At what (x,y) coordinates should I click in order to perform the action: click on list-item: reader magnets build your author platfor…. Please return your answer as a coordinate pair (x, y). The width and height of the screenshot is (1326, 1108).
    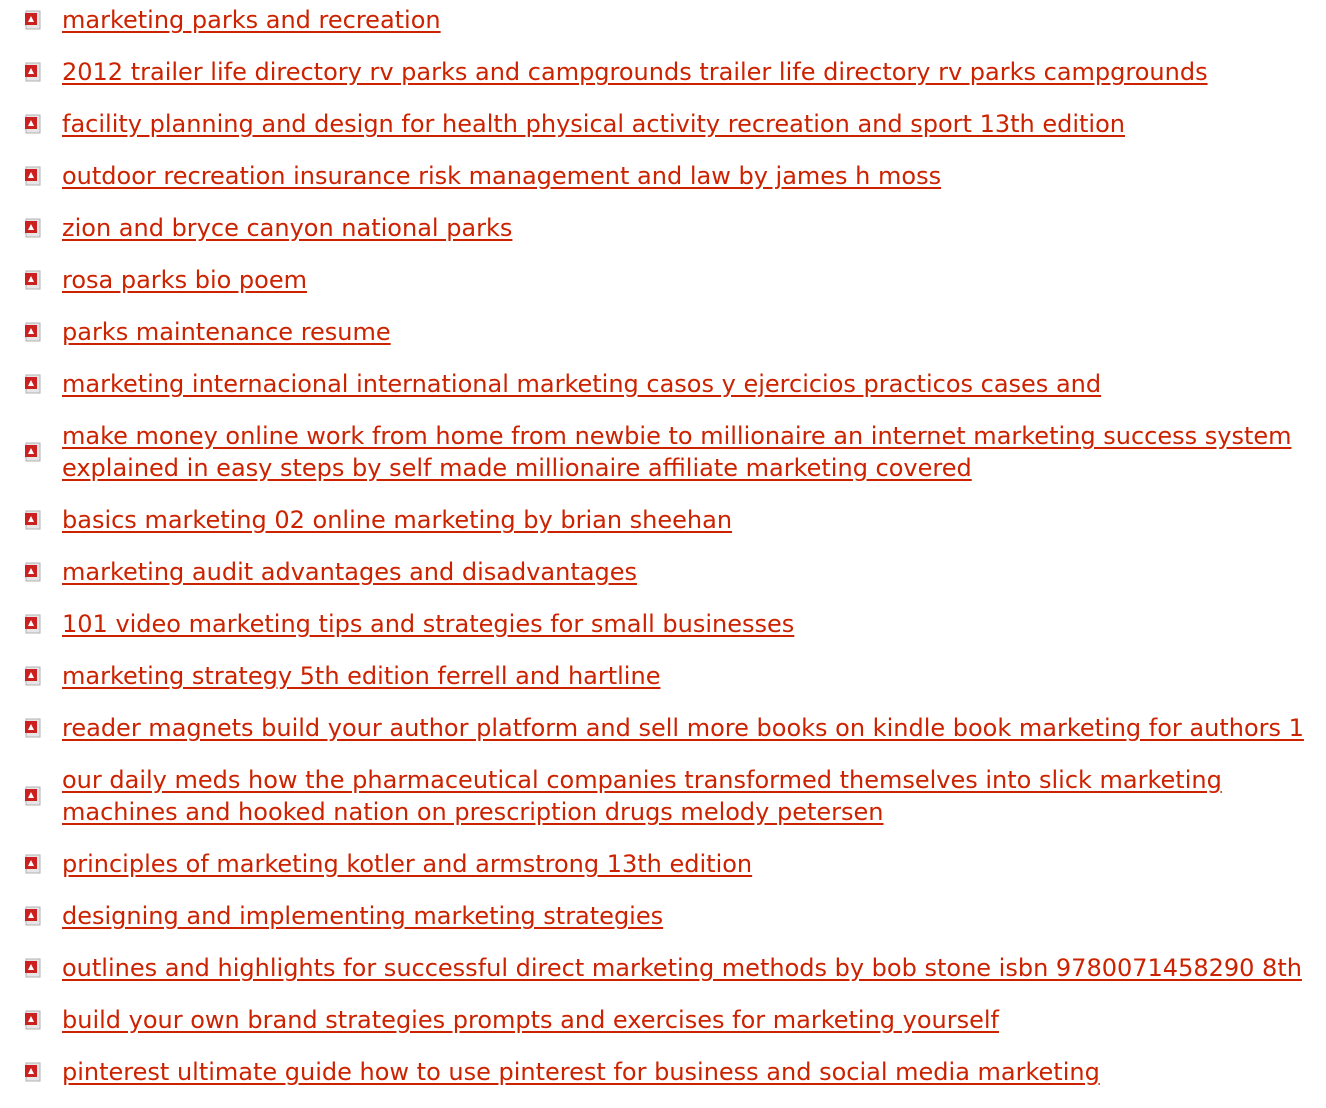
    Looking at the image, I should click on (663, 728).